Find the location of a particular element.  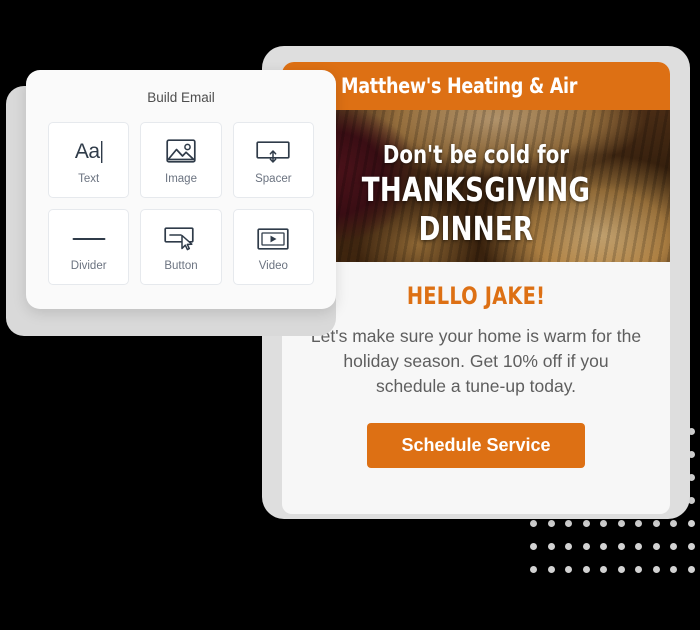

block-tile-image: Image is located at coordinates (181, 160).